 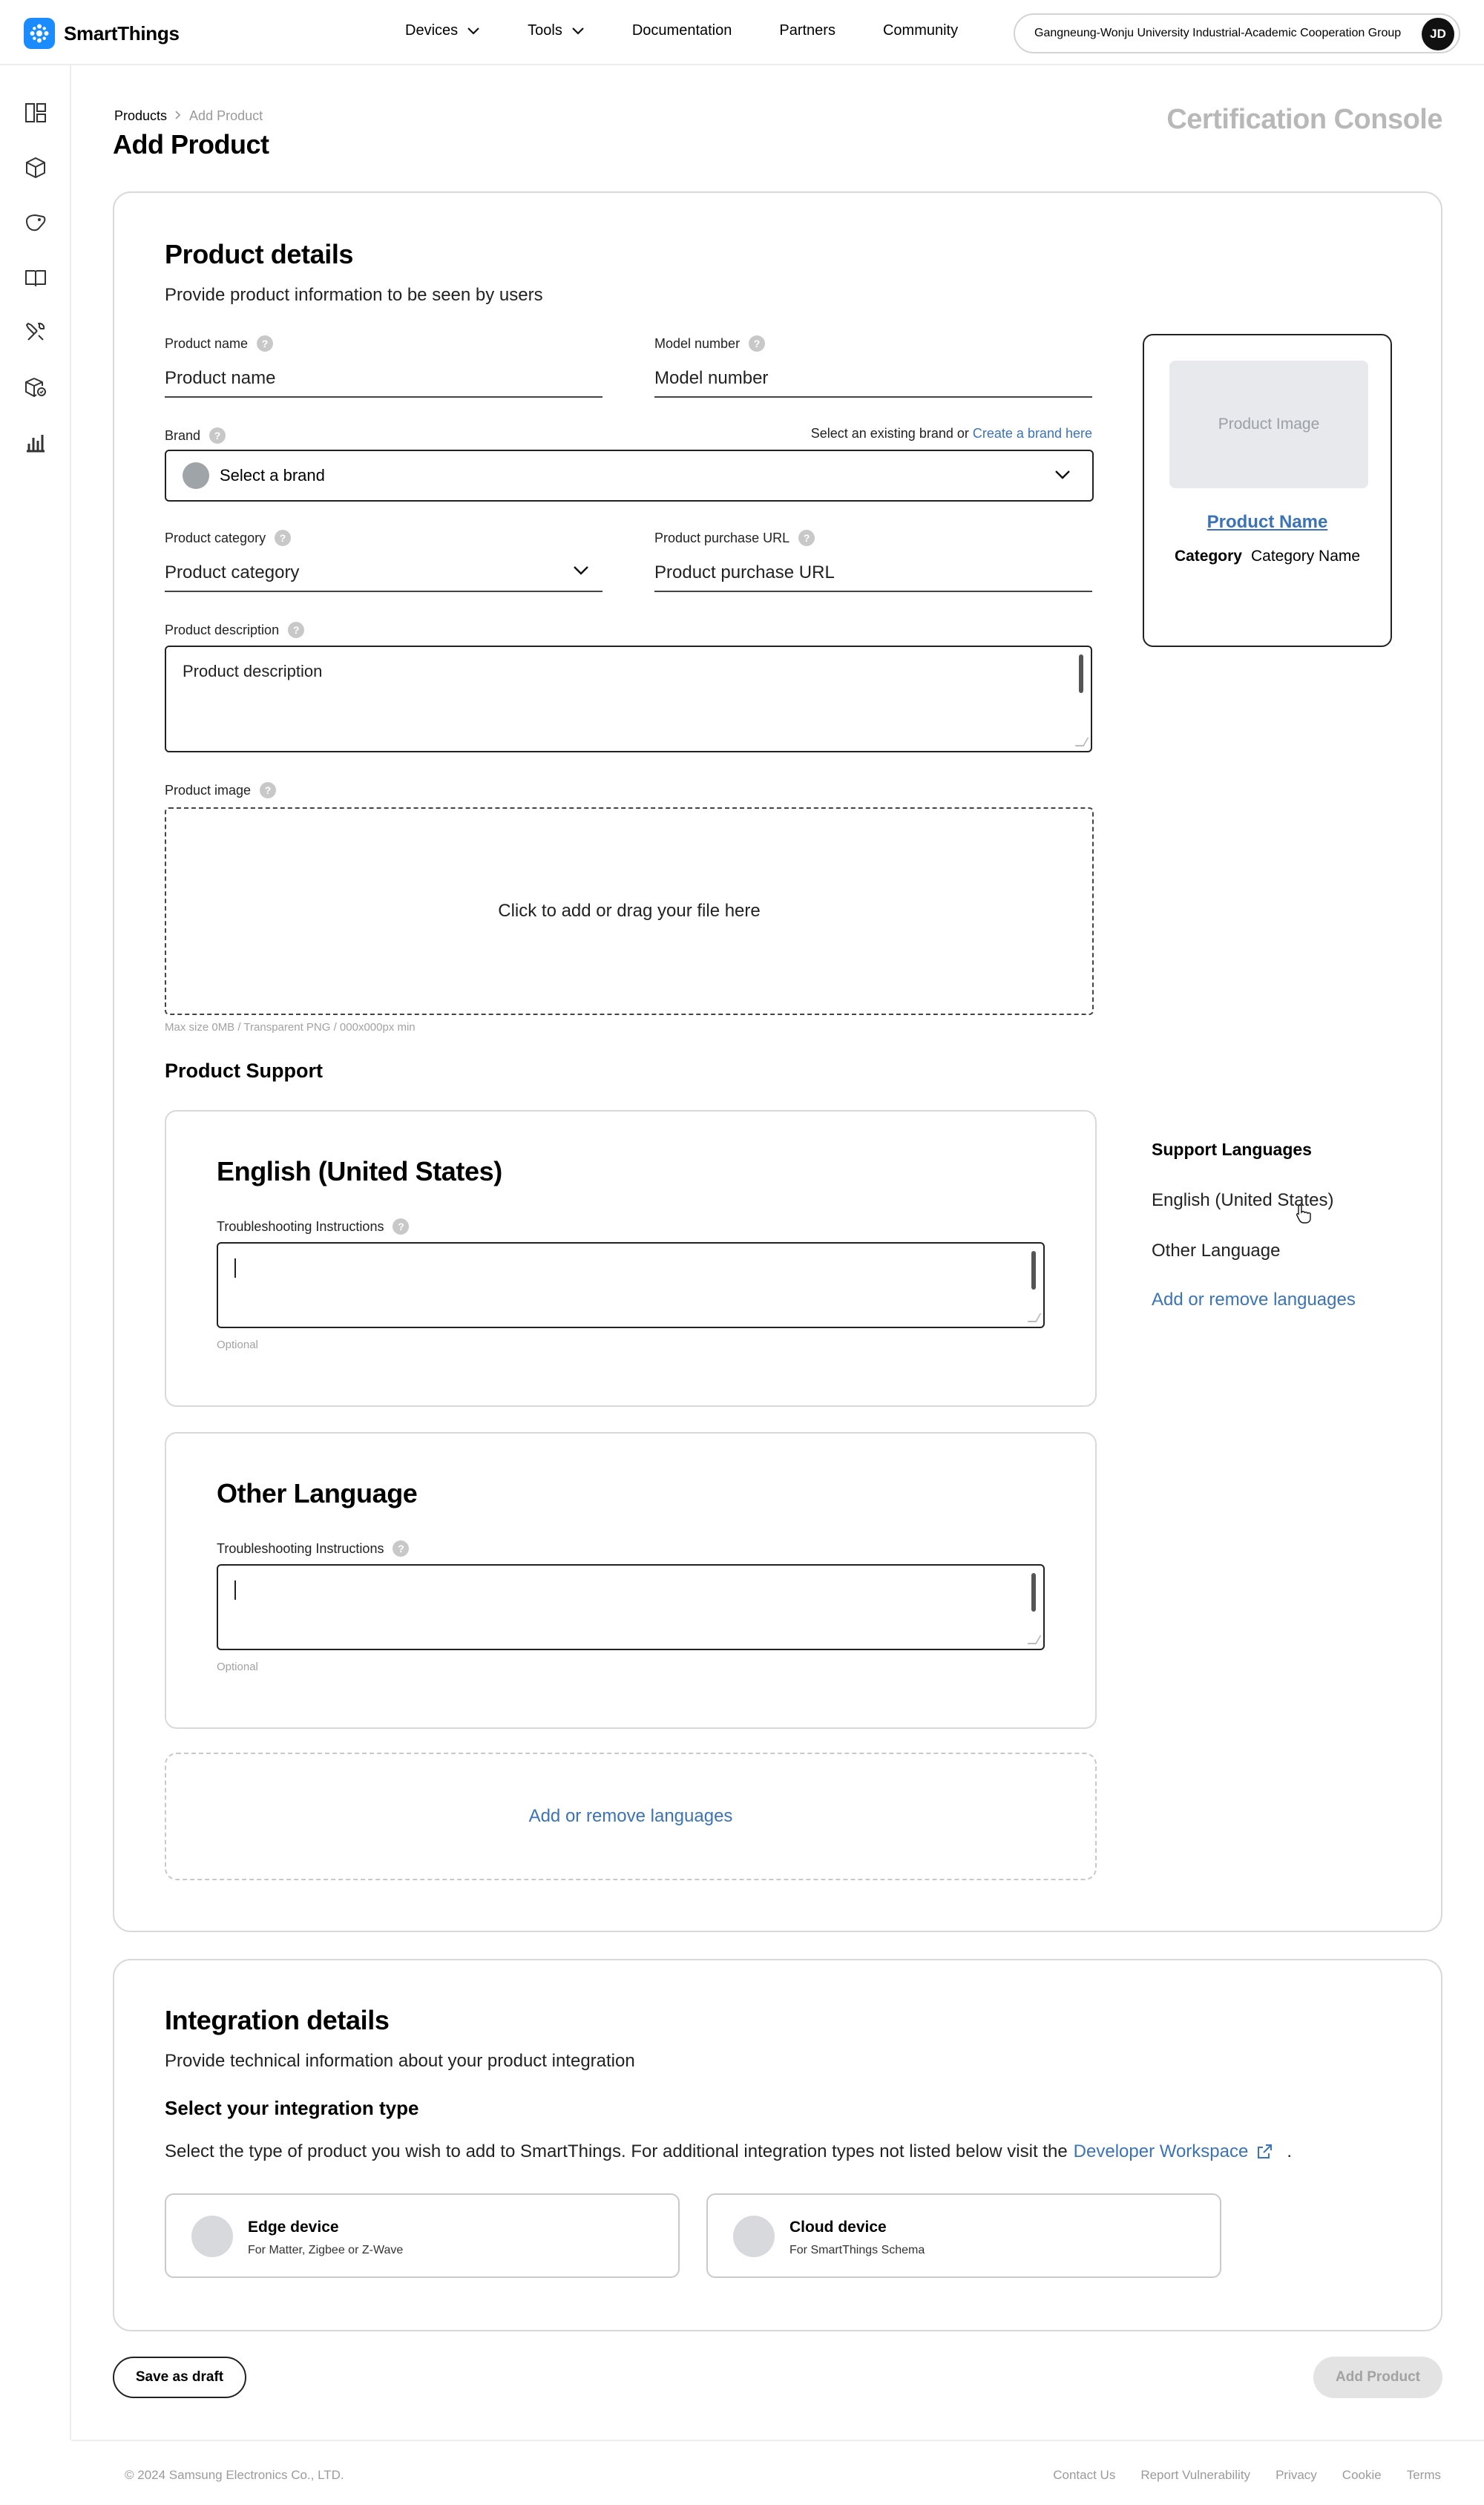 I want to click on support-language-other: Other Language, so click(x=1216, y=1251).